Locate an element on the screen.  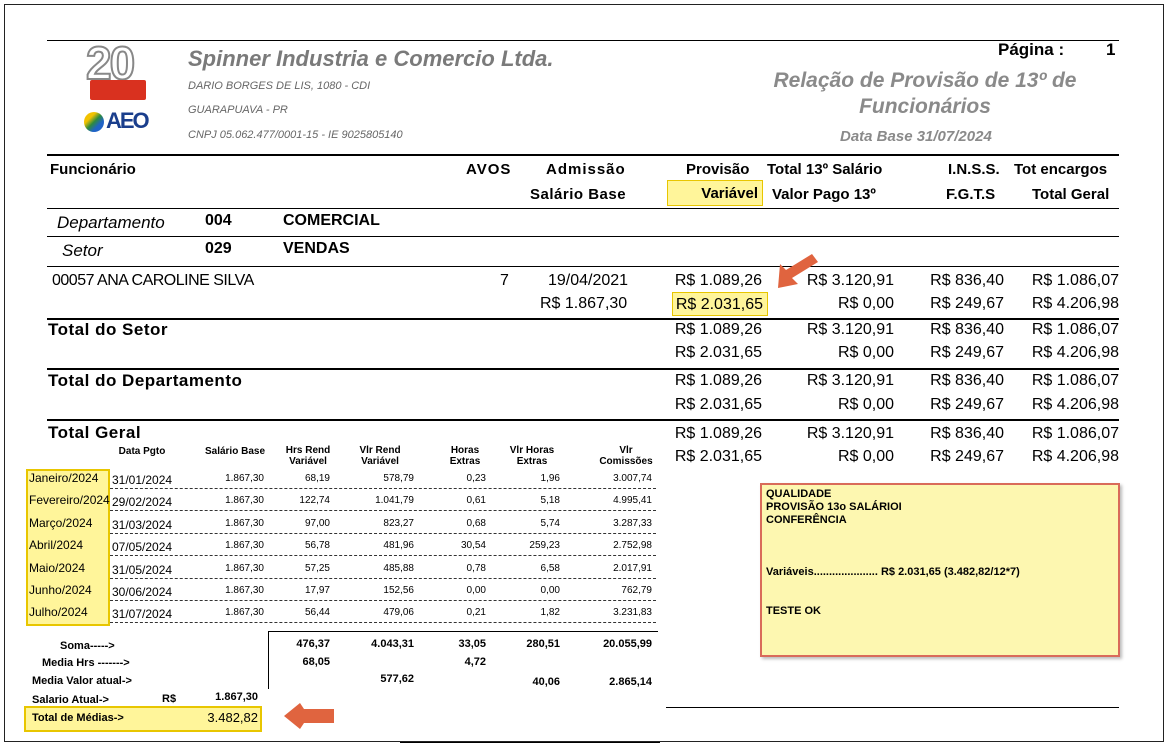
department-code: 004 is located at coordinates (218, 220).